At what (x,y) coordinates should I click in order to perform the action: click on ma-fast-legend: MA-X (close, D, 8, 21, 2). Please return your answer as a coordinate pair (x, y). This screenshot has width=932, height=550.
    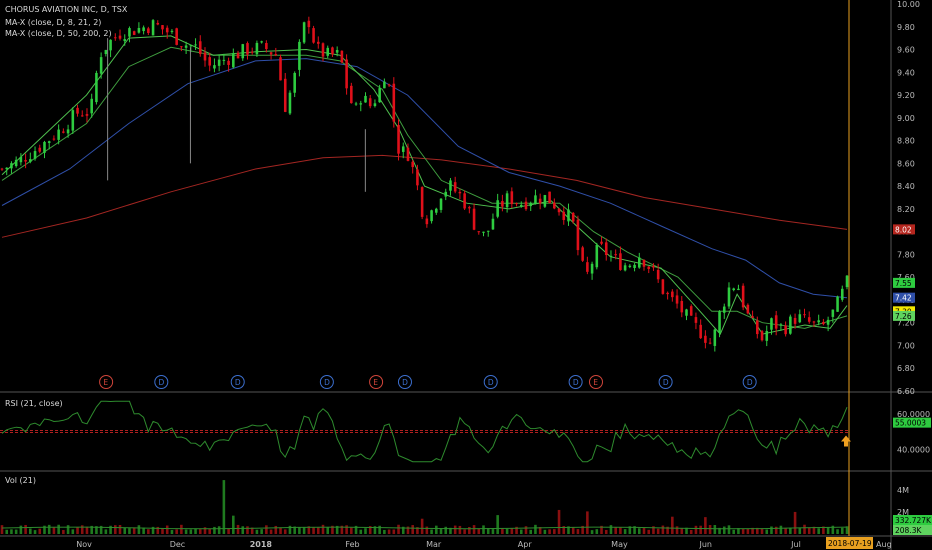
    Looking at the image, I should click on (53, 22).